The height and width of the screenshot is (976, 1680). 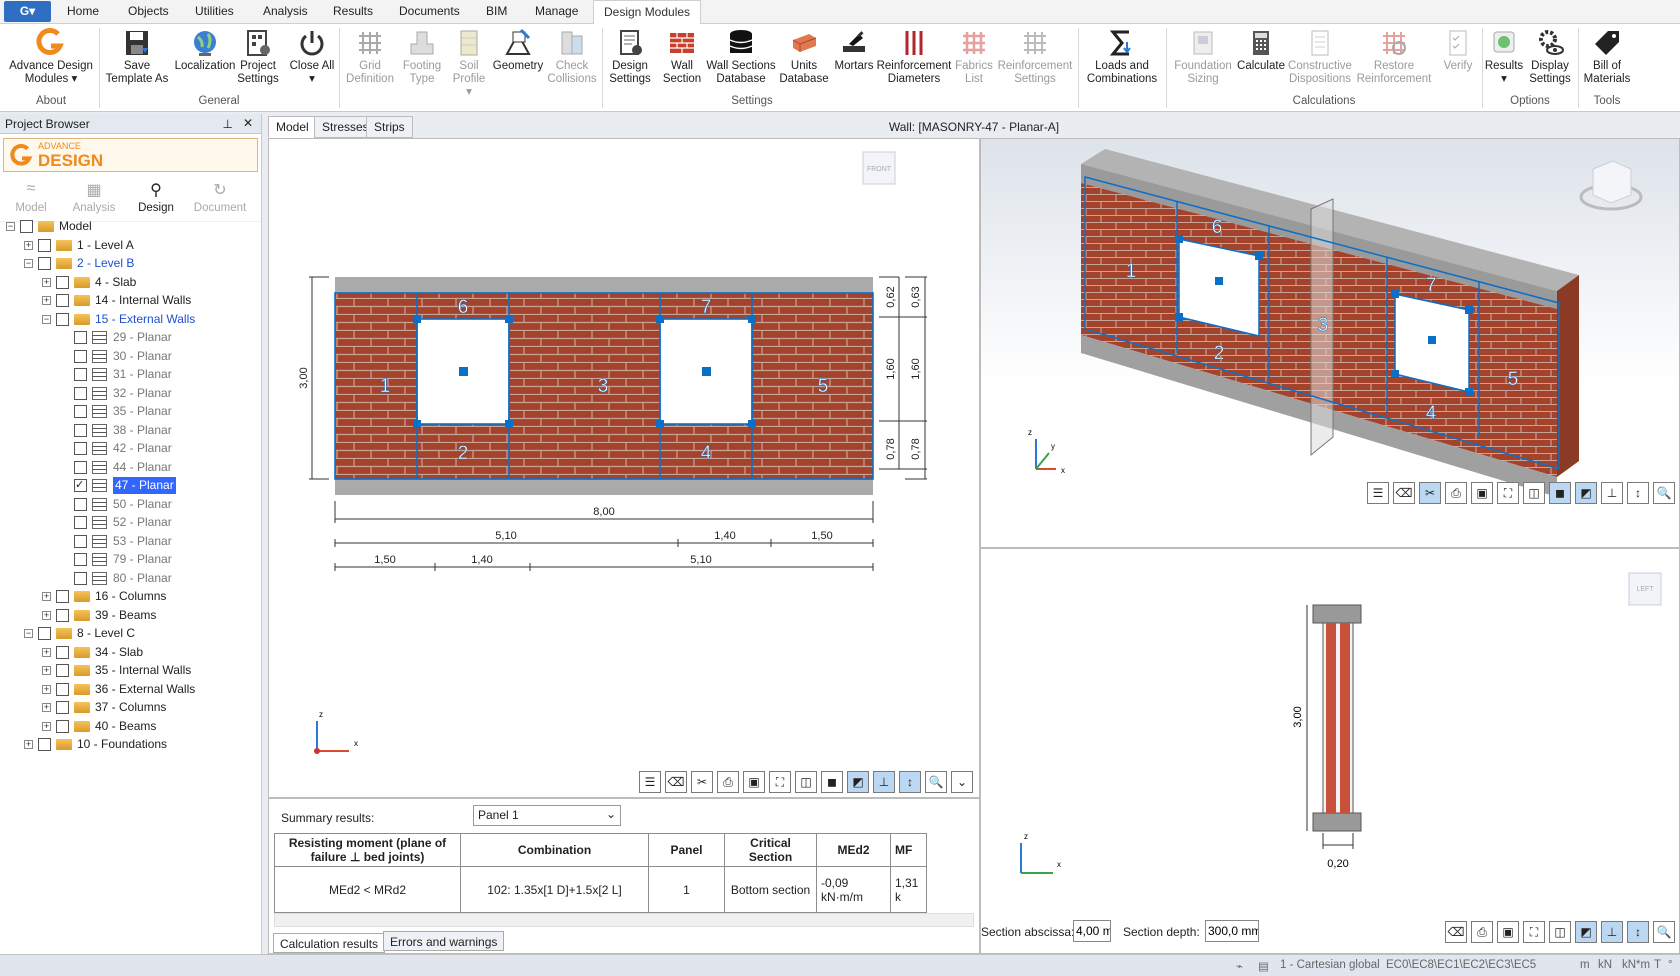 I want to click on tree-item: 42 - Planar, so click(x=130, y=448).